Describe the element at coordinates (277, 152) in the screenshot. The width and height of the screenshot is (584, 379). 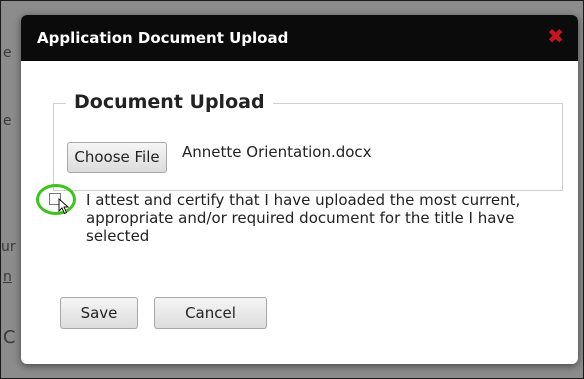
I see `selected-file-name: Annette Orientation.docx` at that location.